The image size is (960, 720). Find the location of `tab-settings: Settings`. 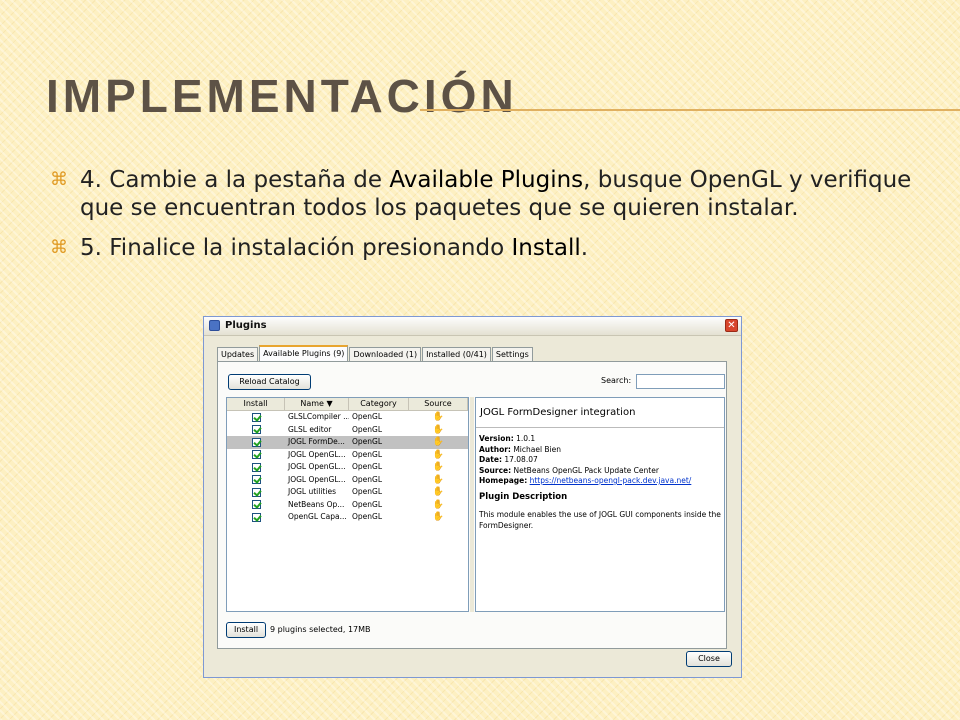

tab-settings: Settings is located at coordinates (512, 354).